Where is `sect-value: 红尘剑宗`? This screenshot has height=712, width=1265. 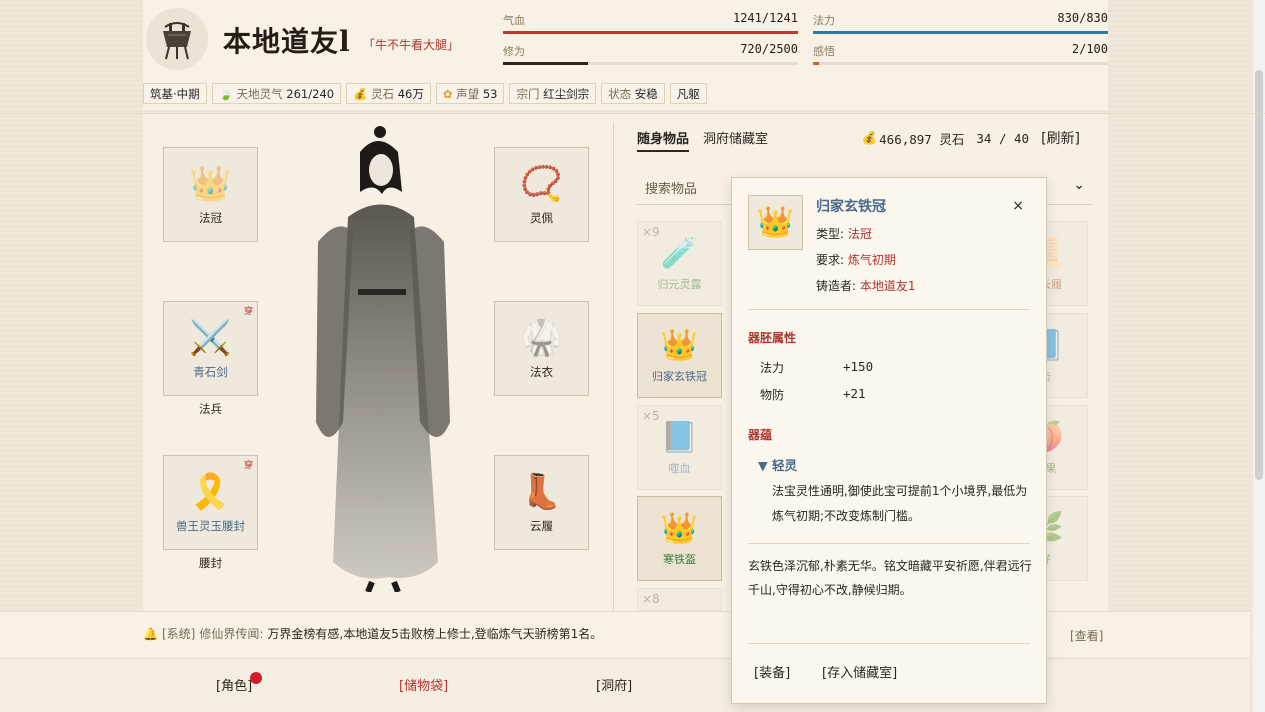
sect-value: 红尘剑宗 is located at coordinates (566, 94).